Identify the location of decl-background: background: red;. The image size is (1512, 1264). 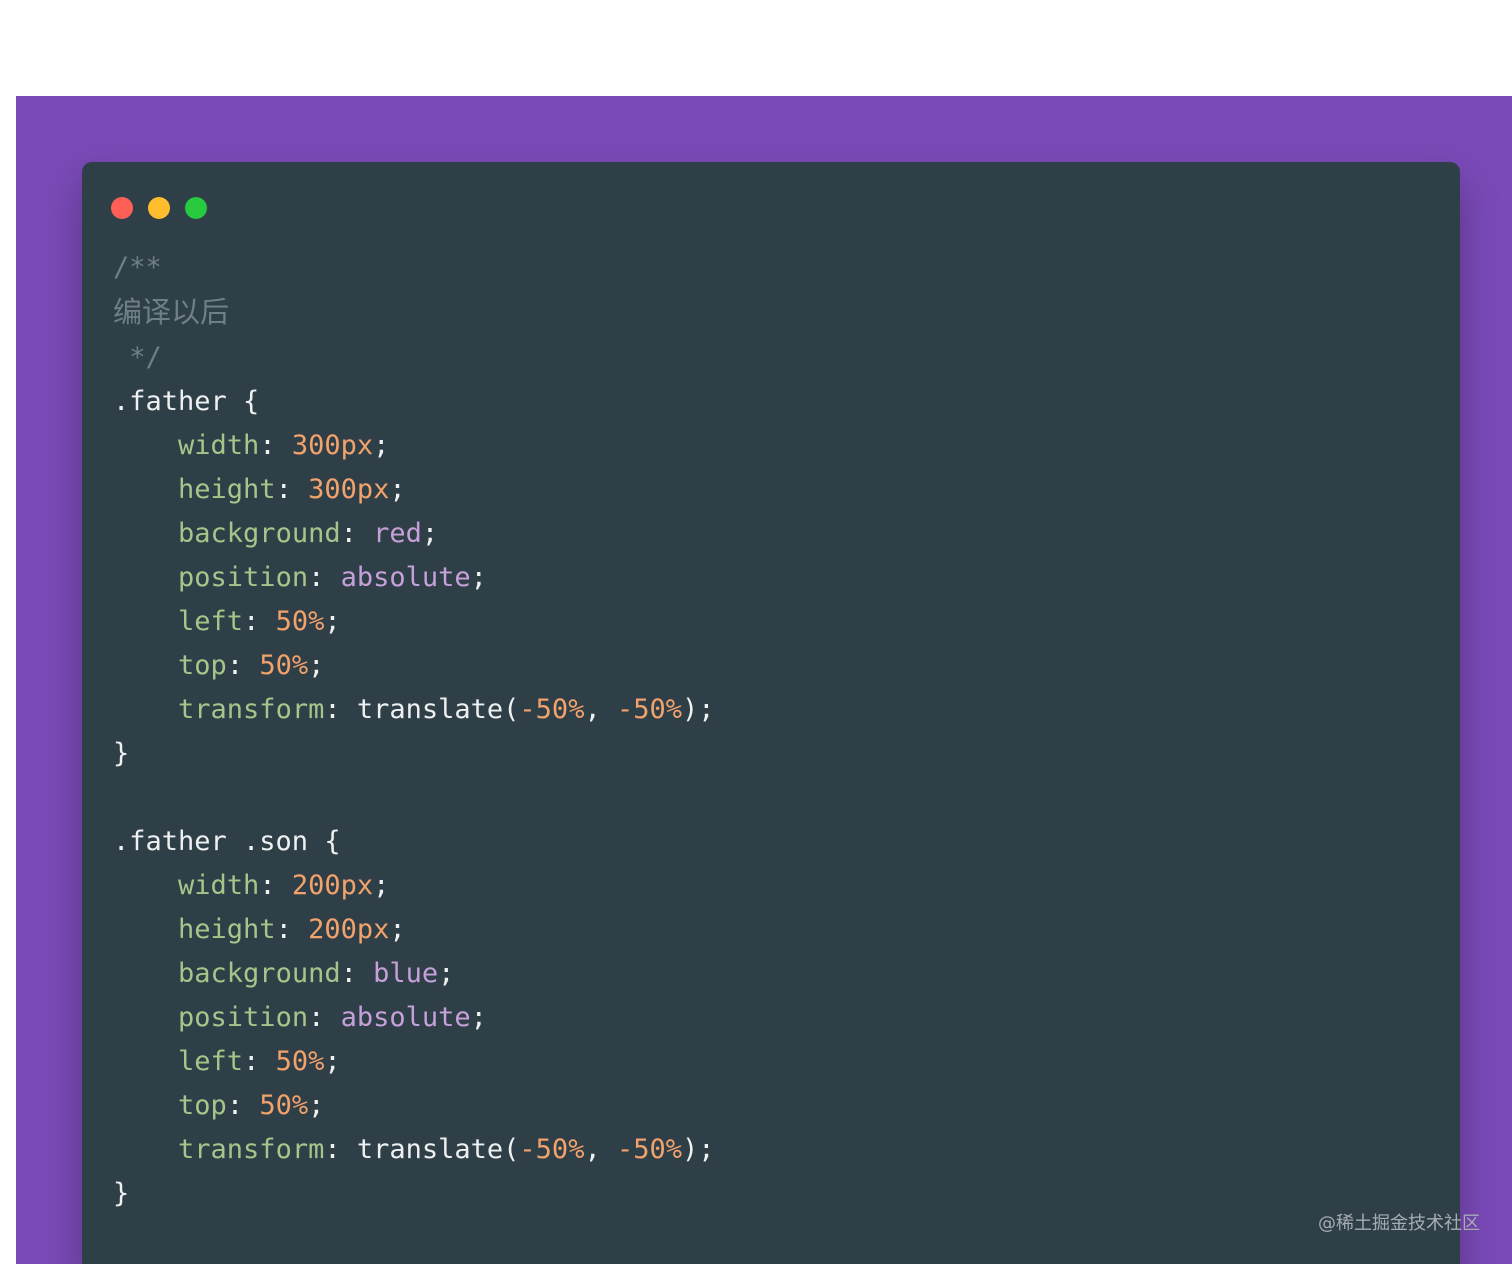
(308, 533).